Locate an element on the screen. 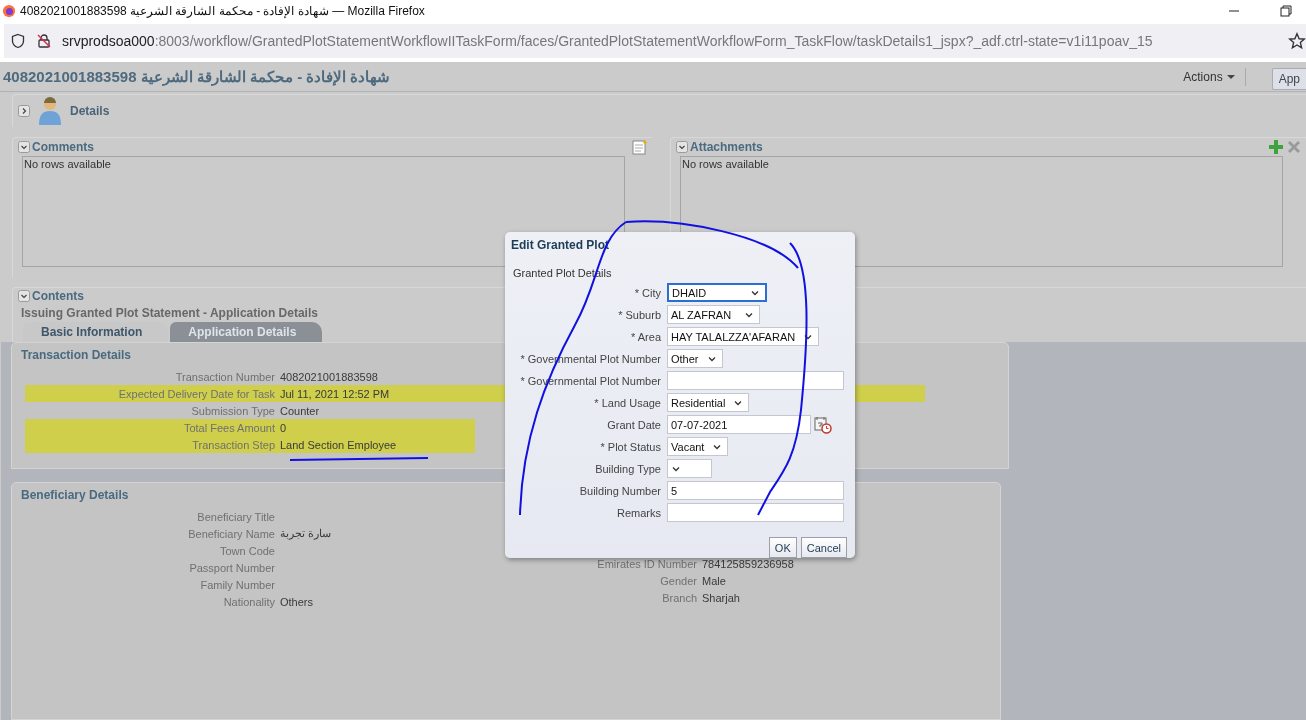  field-label: Branch is located at coordinates (679, 597).